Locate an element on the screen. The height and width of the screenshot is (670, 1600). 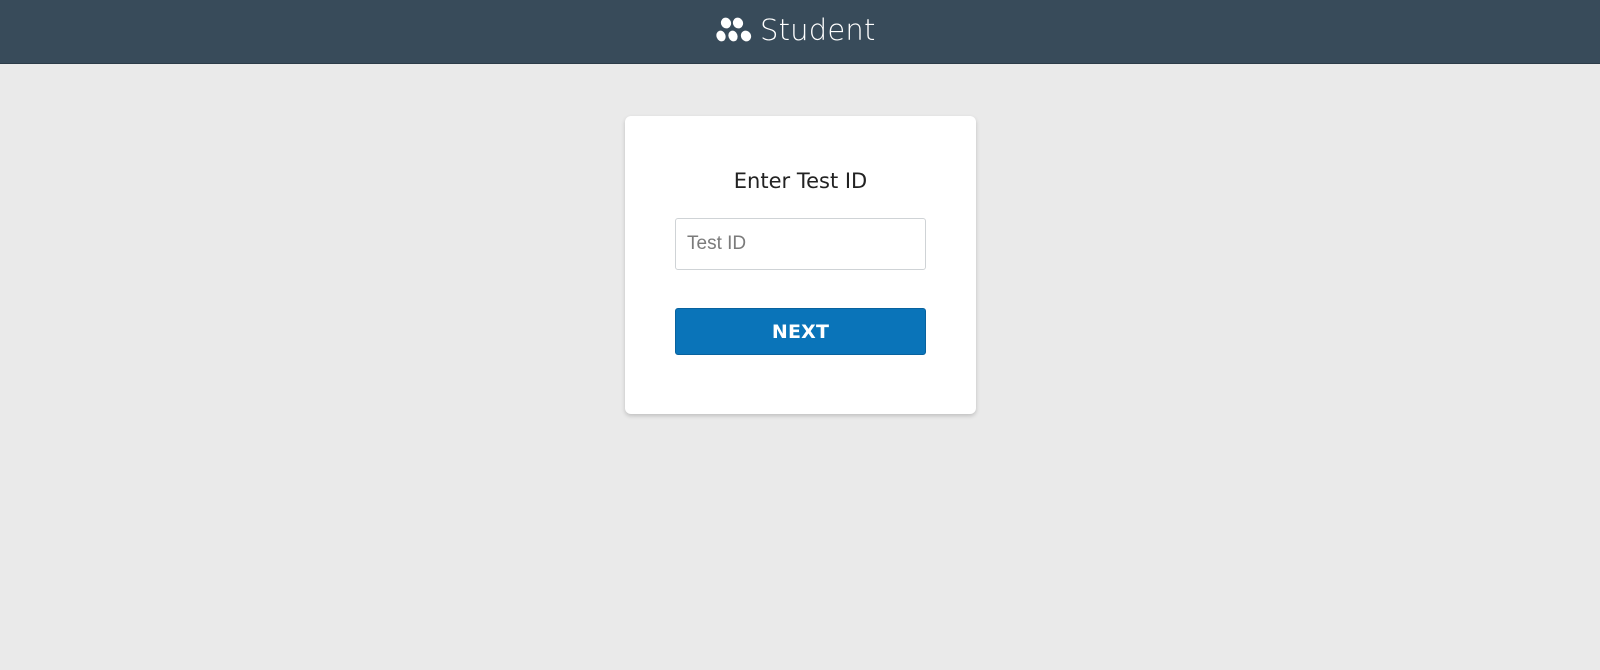
brand: Student is located at coordinates (796, 30).